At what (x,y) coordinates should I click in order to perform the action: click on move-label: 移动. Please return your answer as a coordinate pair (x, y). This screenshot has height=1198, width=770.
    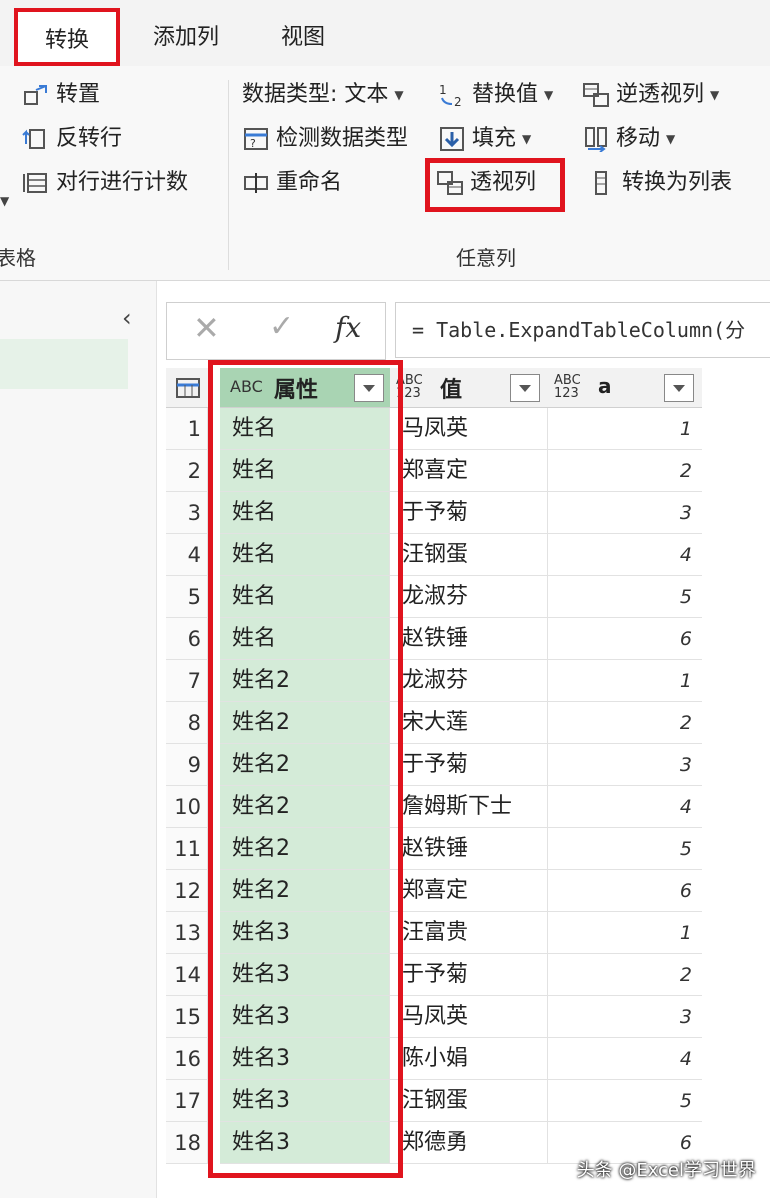
    Looking at the image, I should click on (638, 138).